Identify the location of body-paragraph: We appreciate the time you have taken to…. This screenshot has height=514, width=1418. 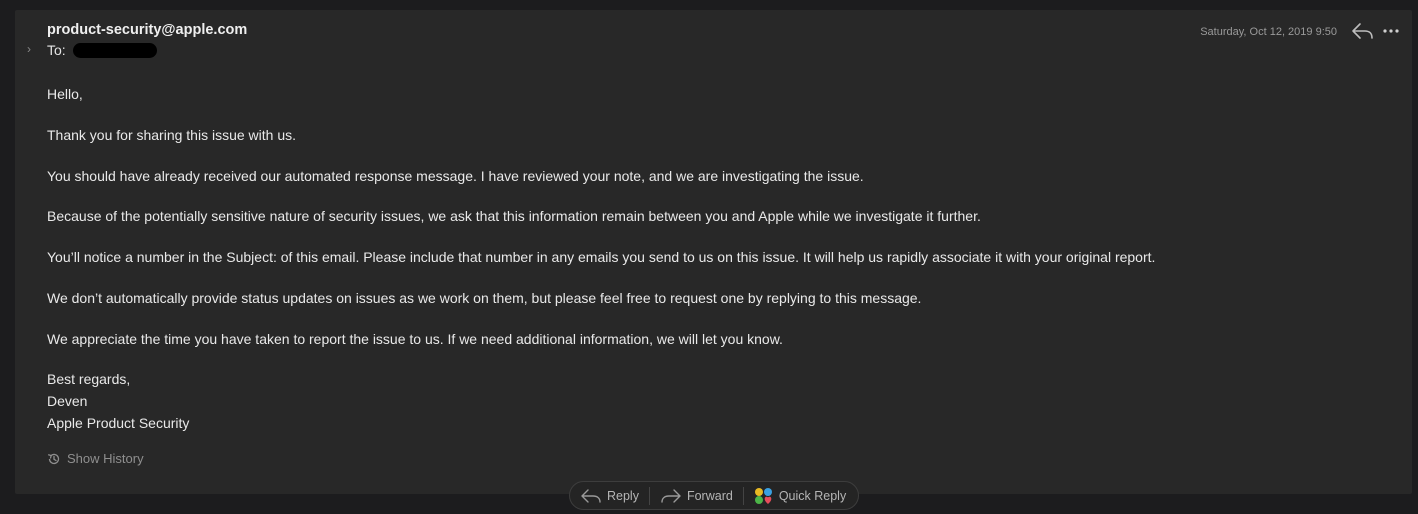
(415, 338).